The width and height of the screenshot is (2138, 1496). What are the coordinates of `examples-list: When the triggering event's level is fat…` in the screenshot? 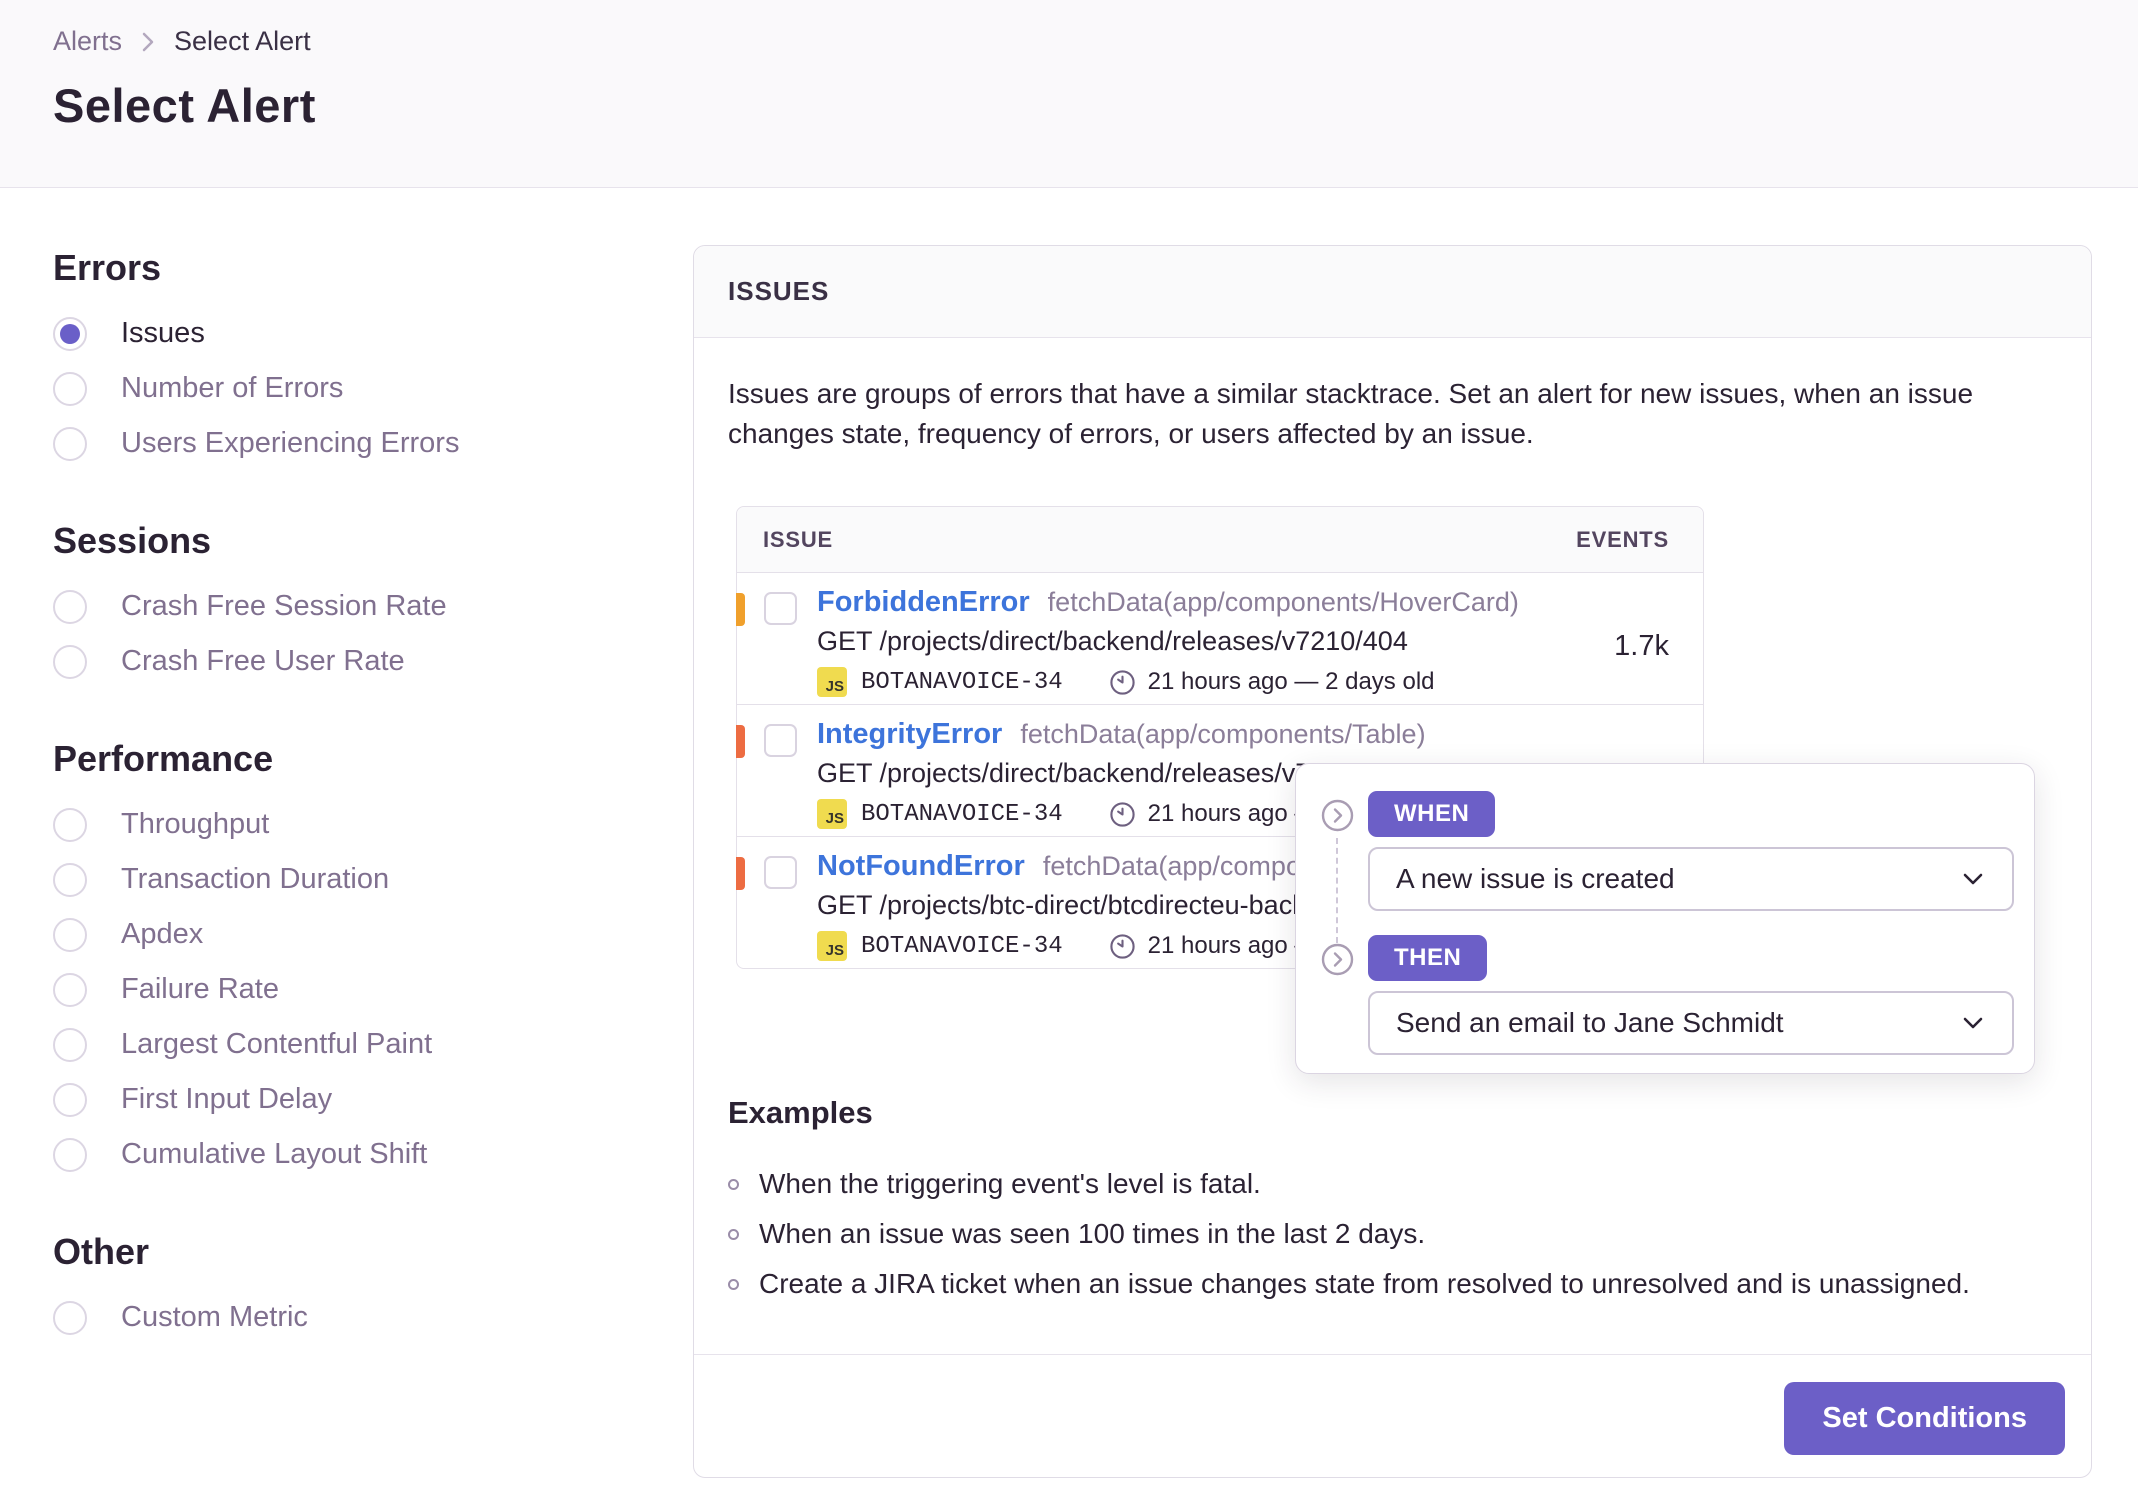 It's located at (1349, 1234).